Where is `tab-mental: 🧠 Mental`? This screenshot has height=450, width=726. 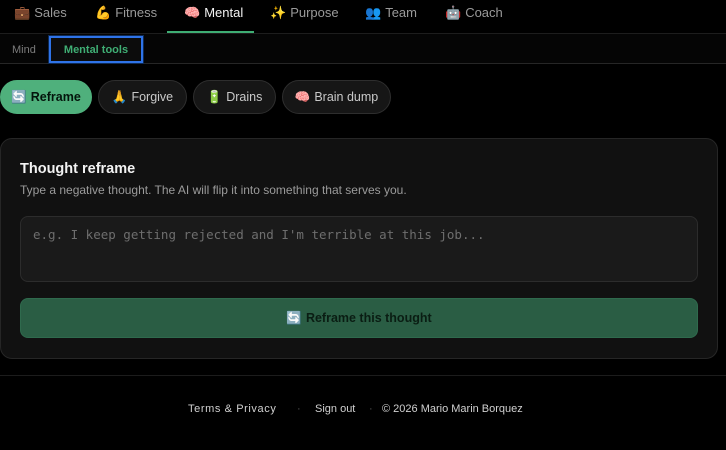
tab-mental: 🧠 Mental is located at coordinates (213, 17).